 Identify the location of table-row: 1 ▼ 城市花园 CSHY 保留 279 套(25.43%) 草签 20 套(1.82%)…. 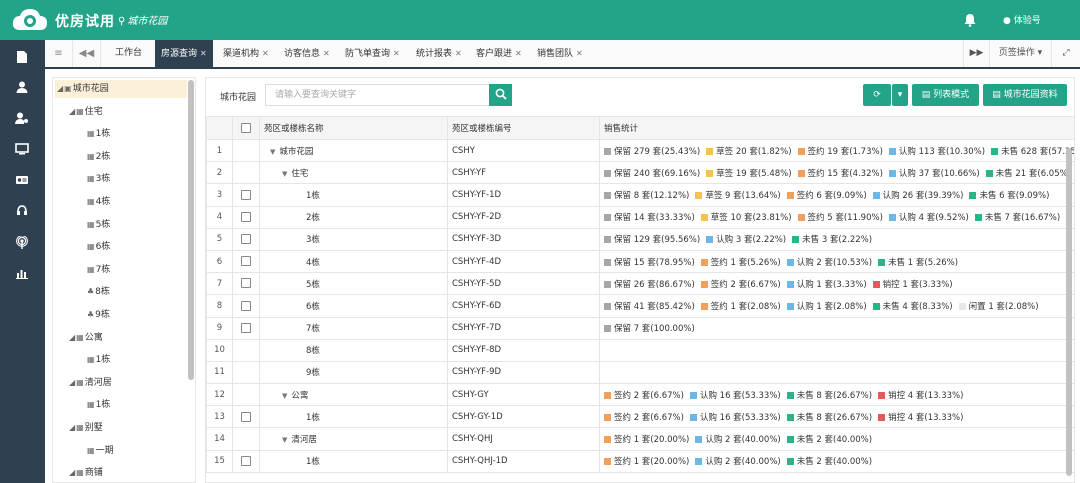
(640, 150).